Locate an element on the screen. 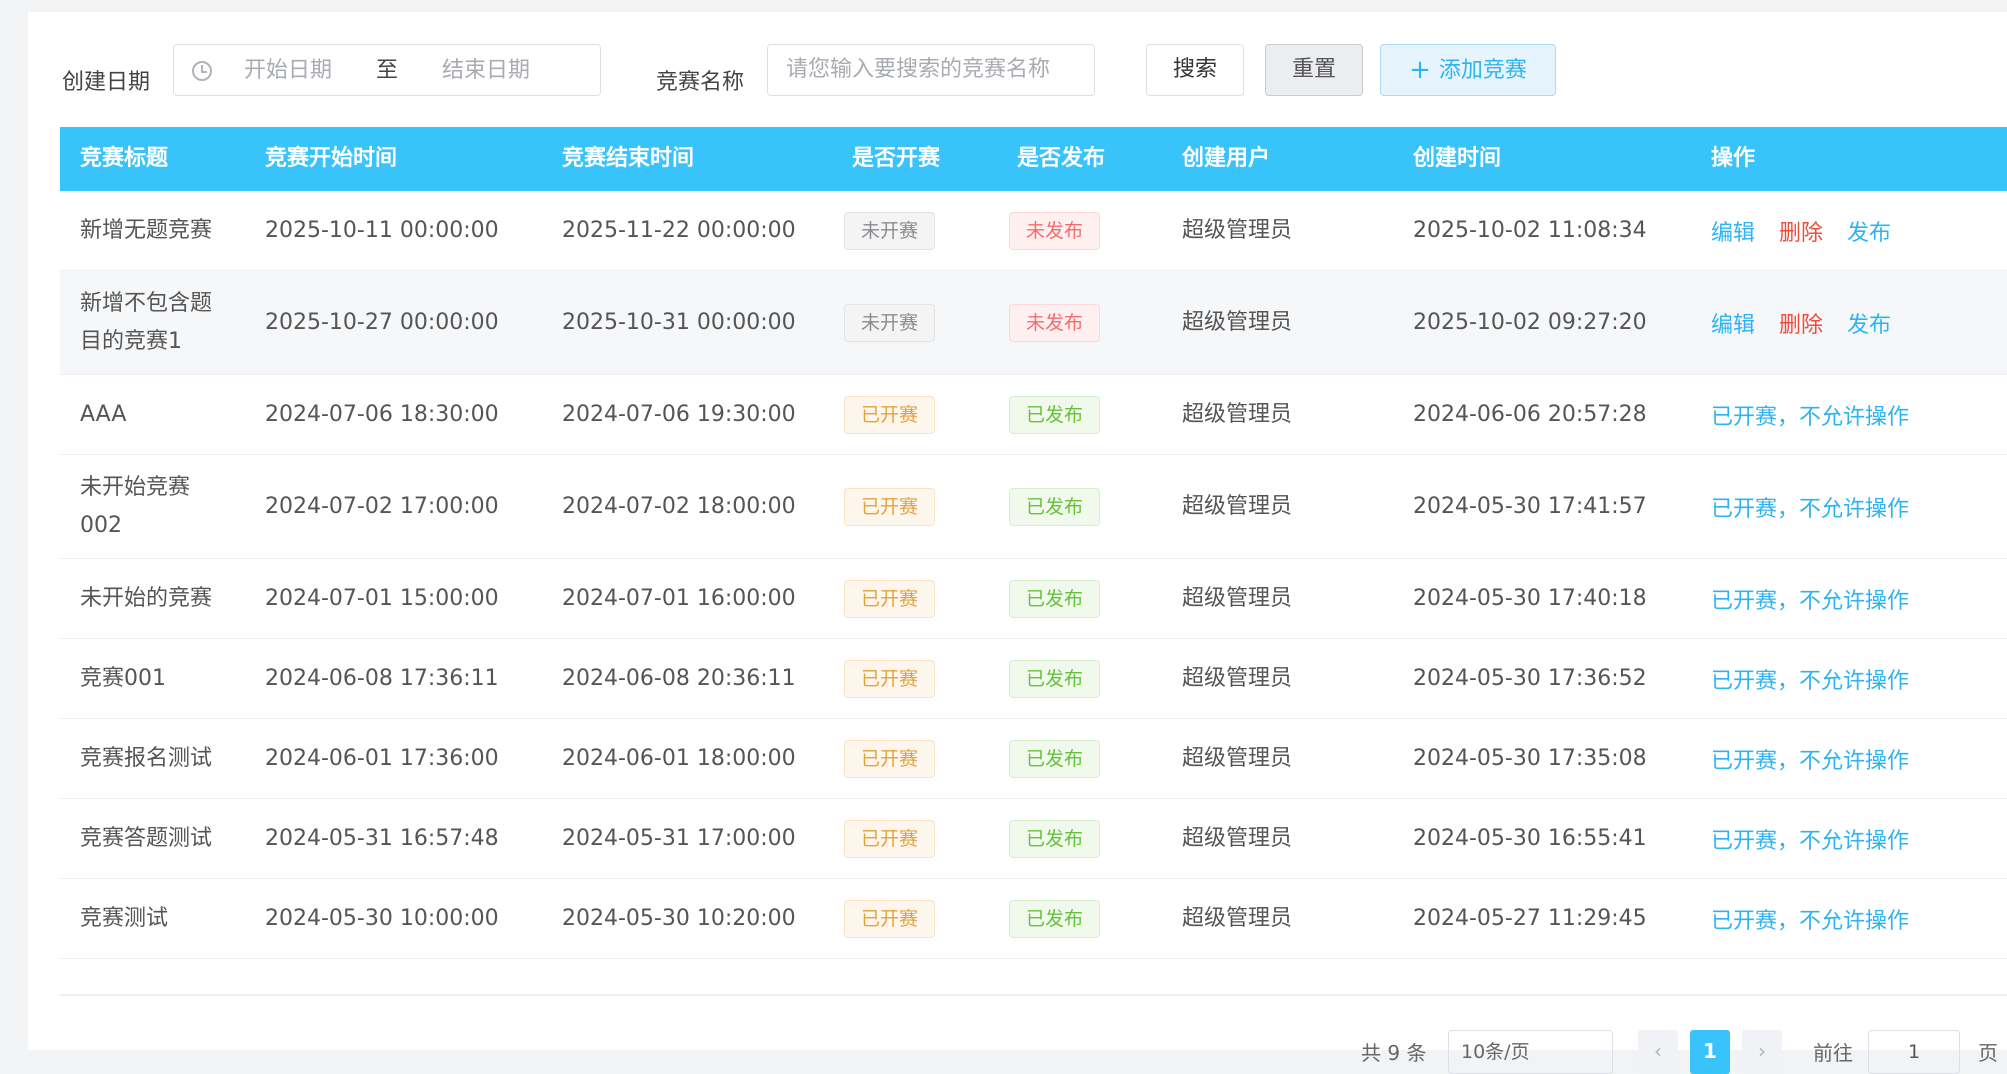 The image size is (2007, 1074). created-time: 2025-10-02 11:08:34 is located at coordinates (1530, 230).